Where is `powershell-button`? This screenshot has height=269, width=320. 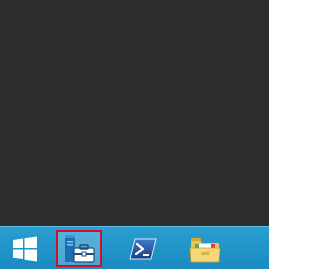 powershell-button is located at coordinates (143, 248).